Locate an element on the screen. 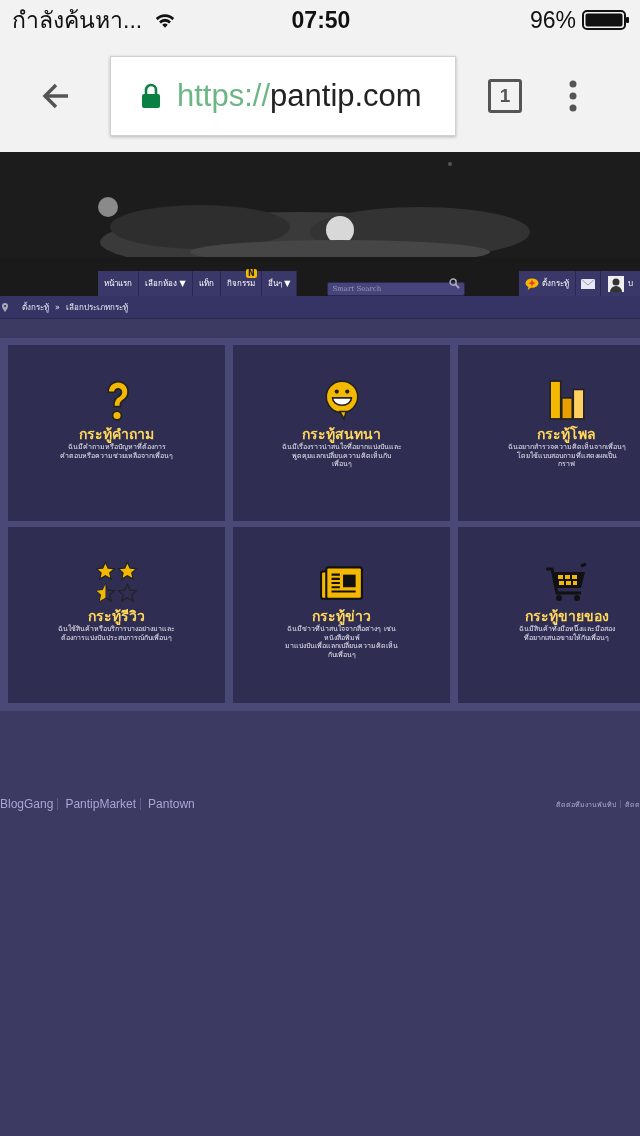  menu-icon is located at coordinates (573, 96).